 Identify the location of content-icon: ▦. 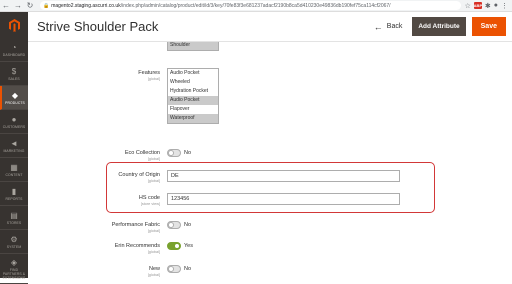
(14, 167).